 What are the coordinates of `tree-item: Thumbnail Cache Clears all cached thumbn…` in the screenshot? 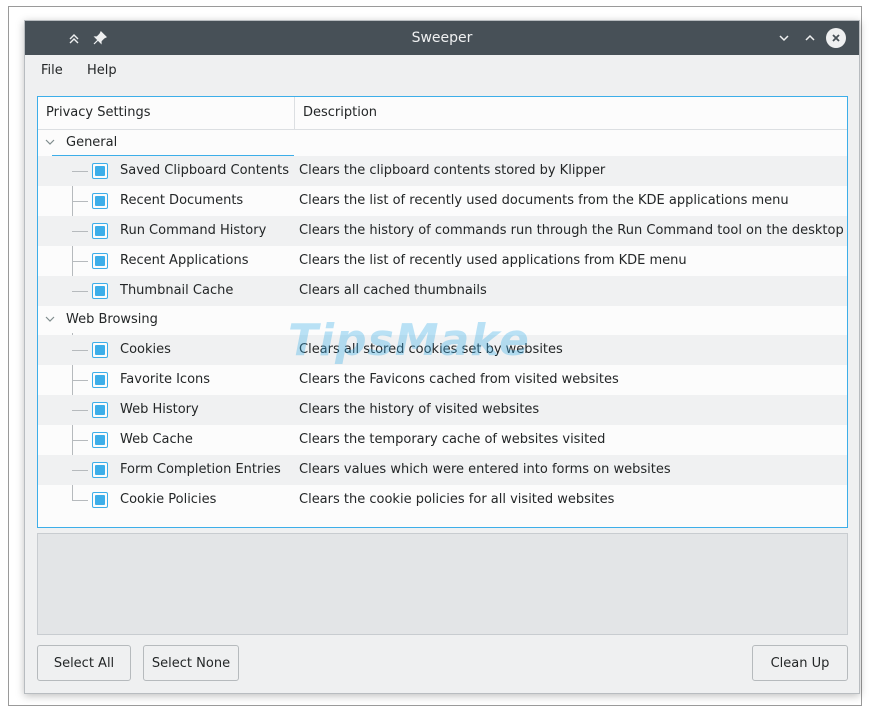 It's located at (442, 291).